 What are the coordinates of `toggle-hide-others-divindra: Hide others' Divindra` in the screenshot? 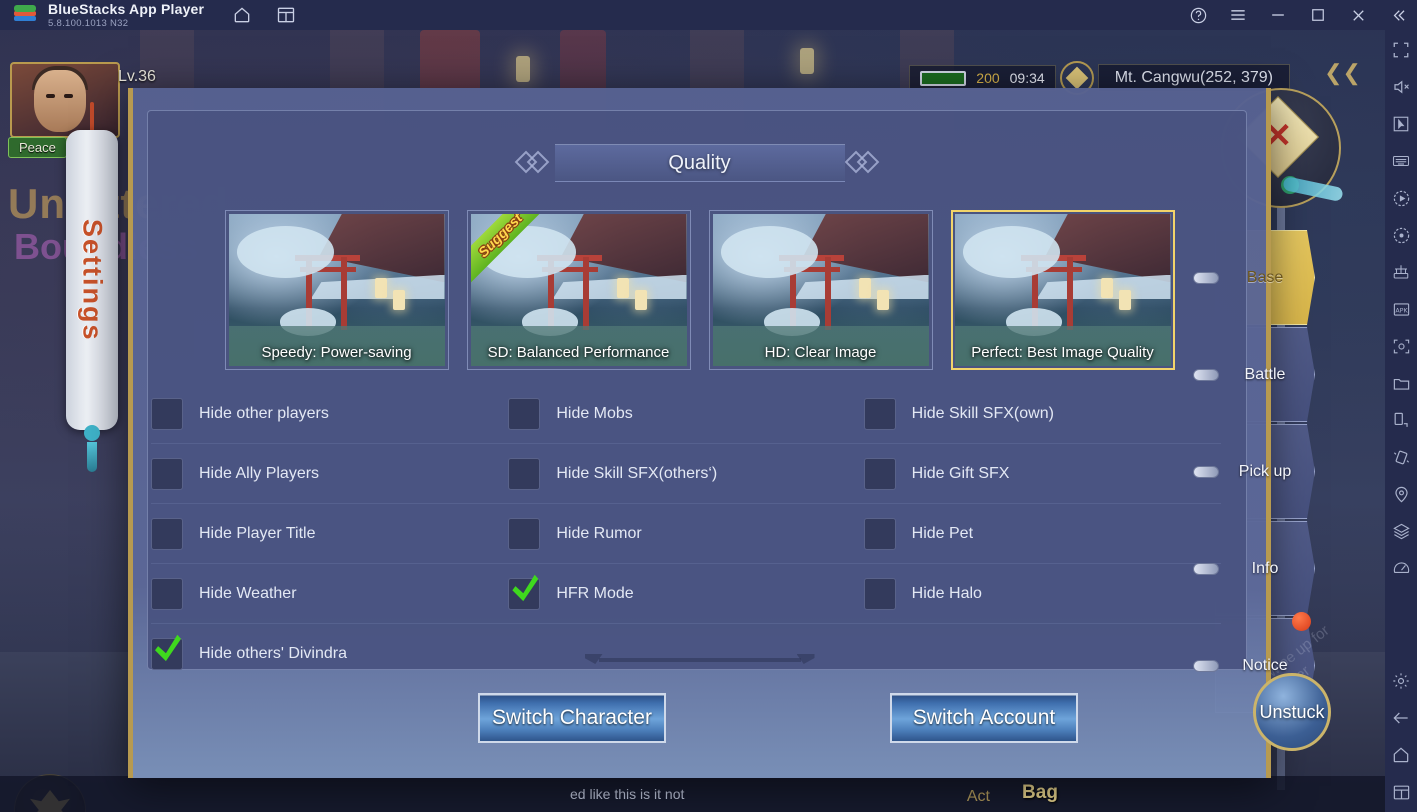 It's located at (330, 653).